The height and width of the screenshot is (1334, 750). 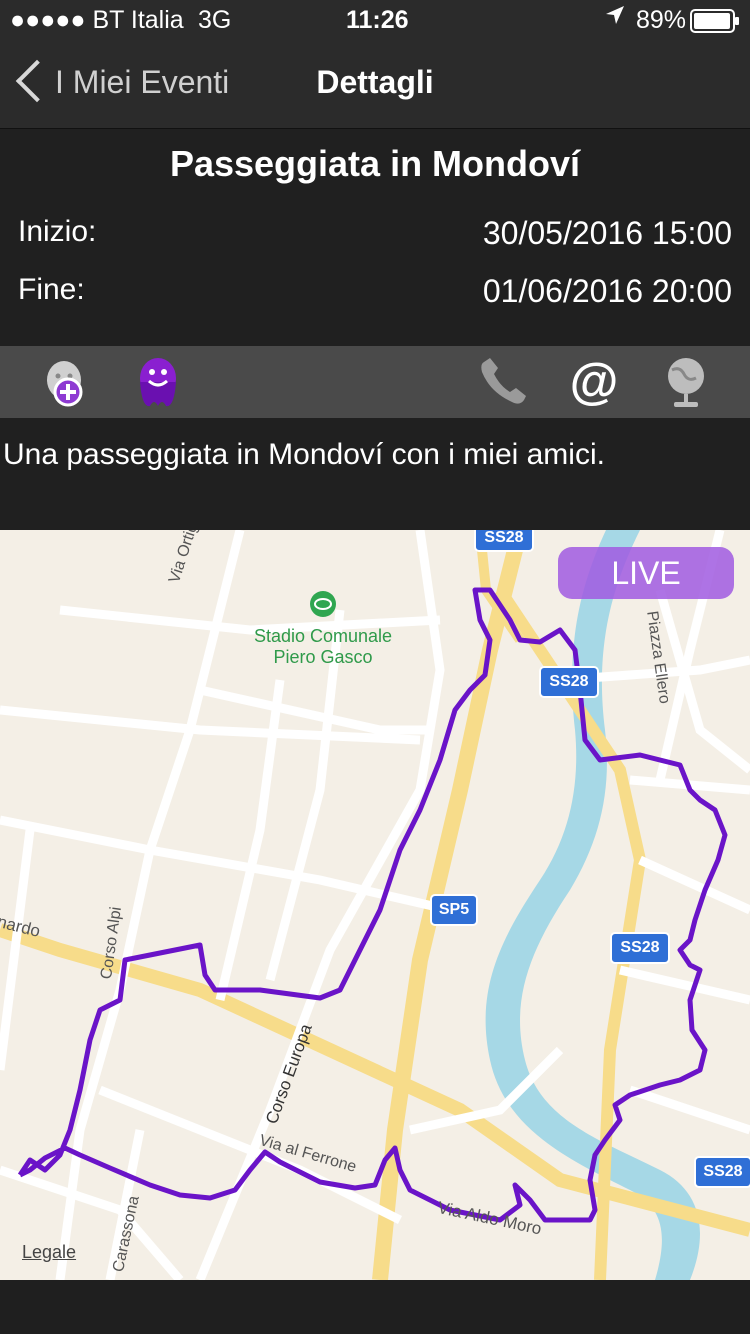 What do you see at coordinates (375, 82) in the screenshot?
I see `page-title: Dettagli` at bounding box center [375, 82].